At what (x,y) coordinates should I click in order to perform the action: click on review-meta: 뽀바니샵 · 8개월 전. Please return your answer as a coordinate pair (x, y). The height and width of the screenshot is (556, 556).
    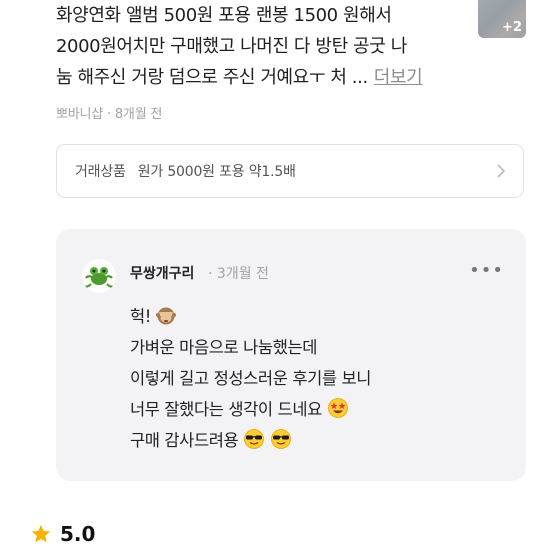
    Looking at the image, I should click on (109, 112).